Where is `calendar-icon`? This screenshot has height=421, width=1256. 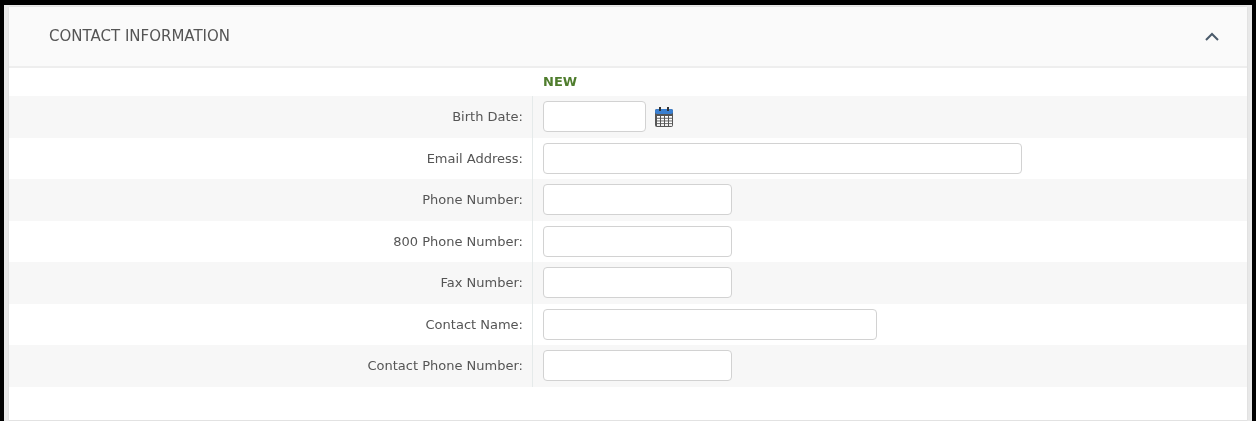
calendar-icon is located at coordinates (664, 116).